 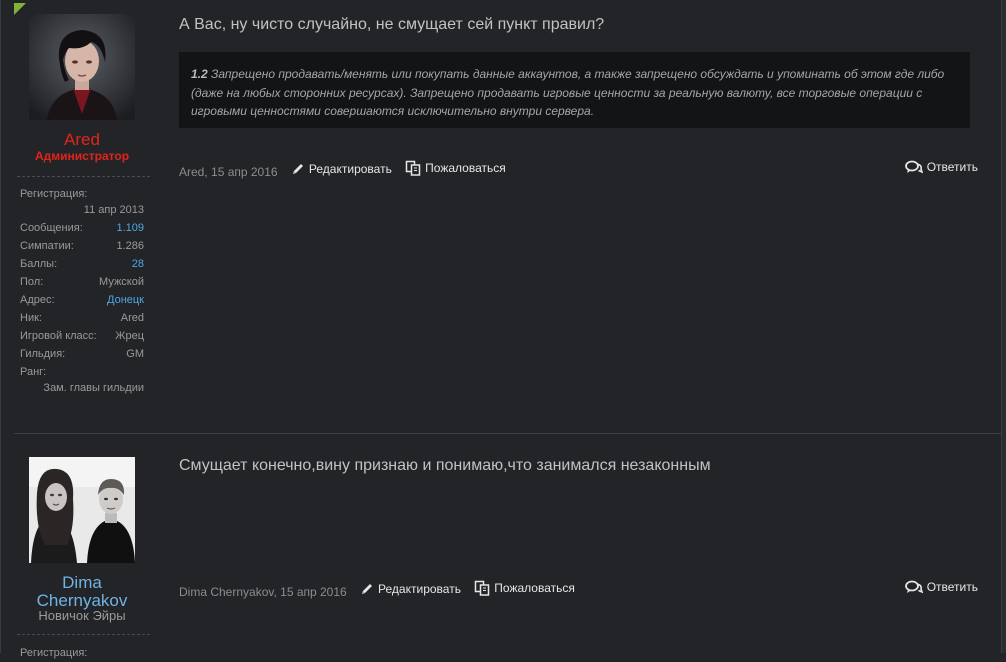 What do you see at coordinates (82, 246) in the screenshot?
I see `extra-likes: Симпатии: 1.286` at bounding box center [82, 246].